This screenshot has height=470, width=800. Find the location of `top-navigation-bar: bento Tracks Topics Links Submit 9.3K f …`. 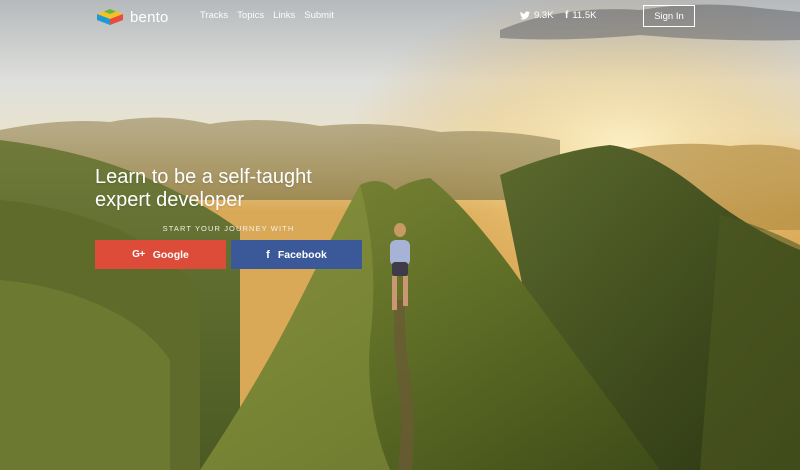

top-navigation-bar: bento Tracks Topics Links Submit 9.3K f … is located at coordinates (400, 17).